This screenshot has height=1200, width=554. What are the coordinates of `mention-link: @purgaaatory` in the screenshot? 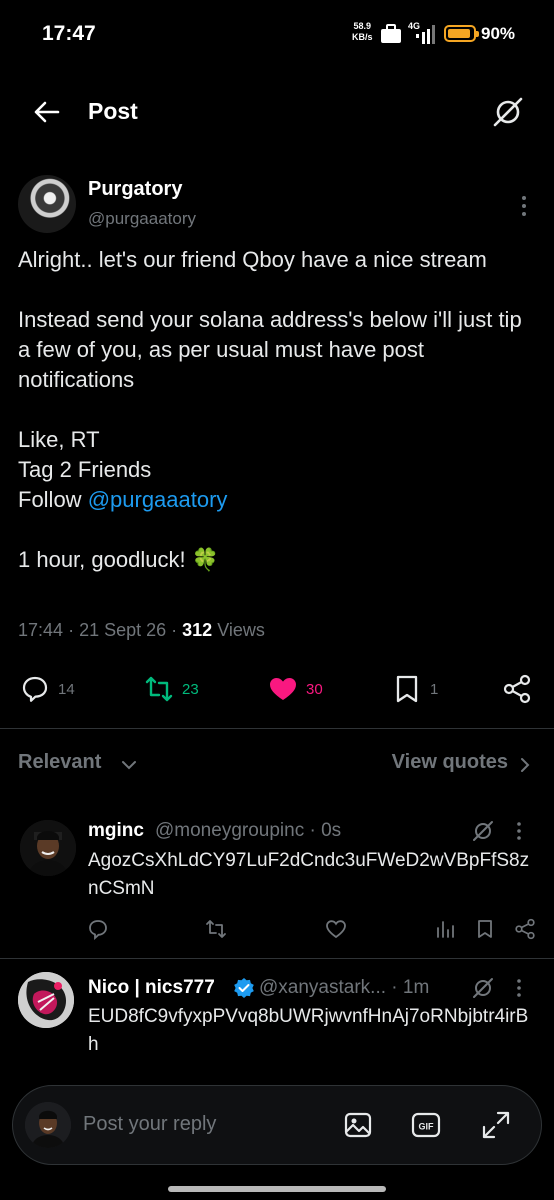 It's located at (158, 499).